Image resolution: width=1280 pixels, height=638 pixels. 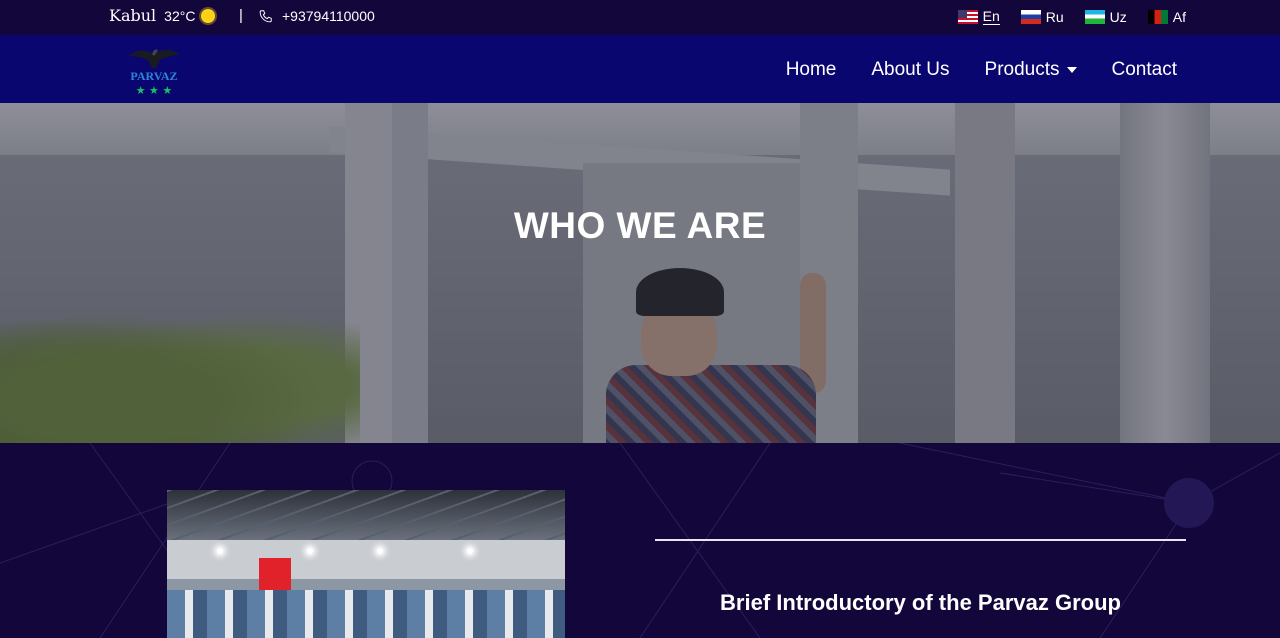 What do you see at coordinates (920, 540) in the screenshot?
I see `section-divider` at bounding box center [920, 540].